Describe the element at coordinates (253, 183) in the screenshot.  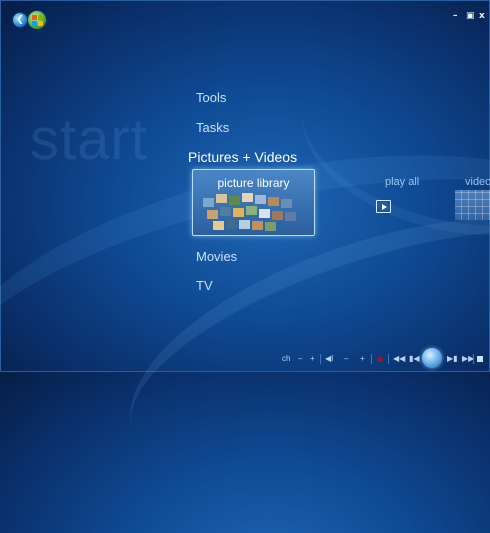
I see `picture-library-label: picture library` at that location.